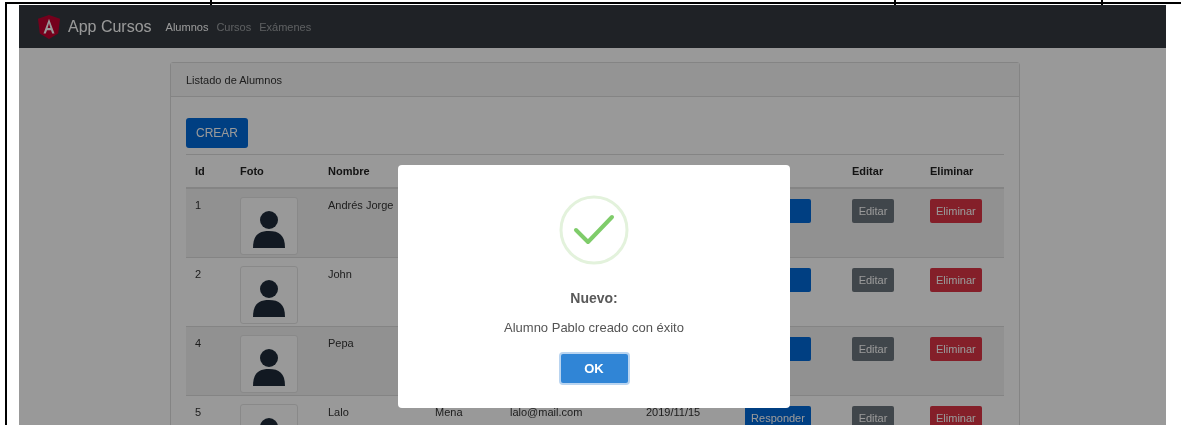 Image resolution: width=1181 pixels, height=425 pixels. What do you see at coordinates (868, 171) in the screenshot?
I see `column-header: Editar` at bounding box center [868, 171].